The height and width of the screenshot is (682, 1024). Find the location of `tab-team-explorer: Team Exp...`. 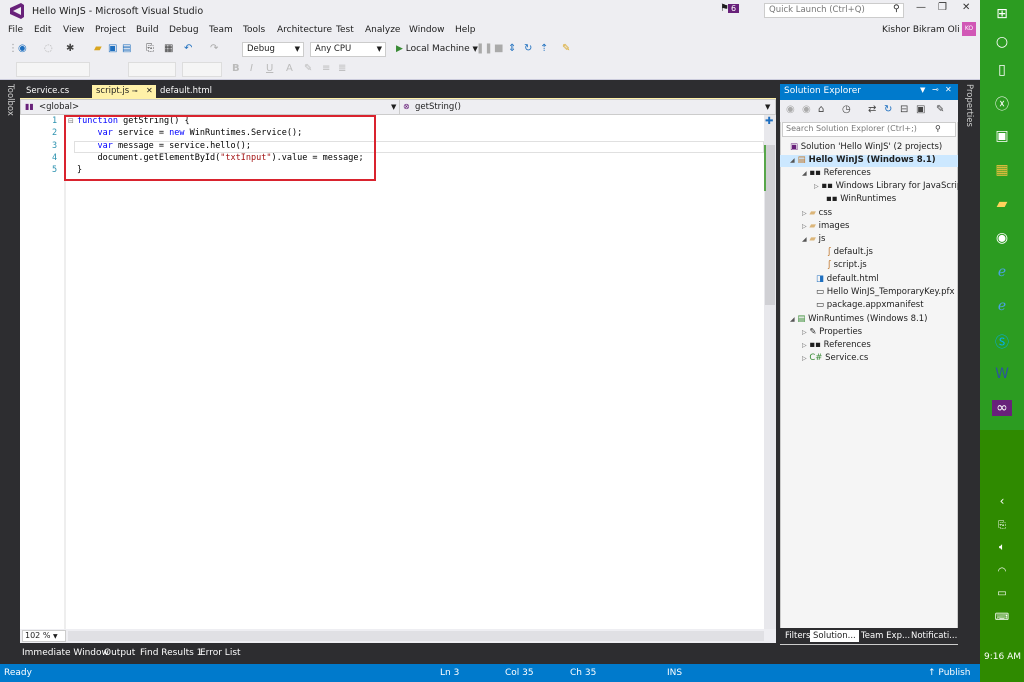

tab-team-explorer: Team Exp... is located at coordinates (885, 636).